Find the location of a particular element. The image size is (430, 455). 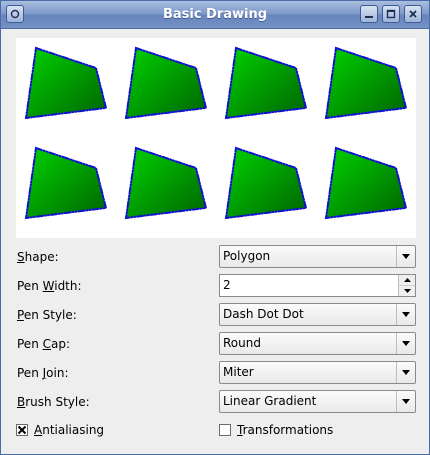

pen-style-value: Dash Dot Dot is located at coordinates (263, 314).